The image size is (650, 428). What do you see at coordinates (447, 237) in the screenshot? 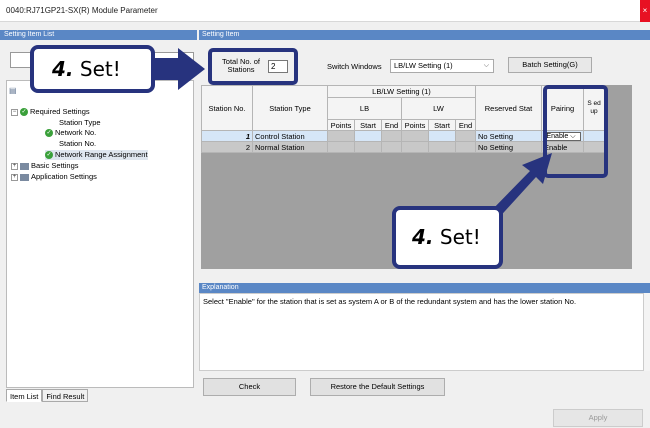
I see `callout-step-4-pairing: 4. Set!` at bounding box center [447, 237].